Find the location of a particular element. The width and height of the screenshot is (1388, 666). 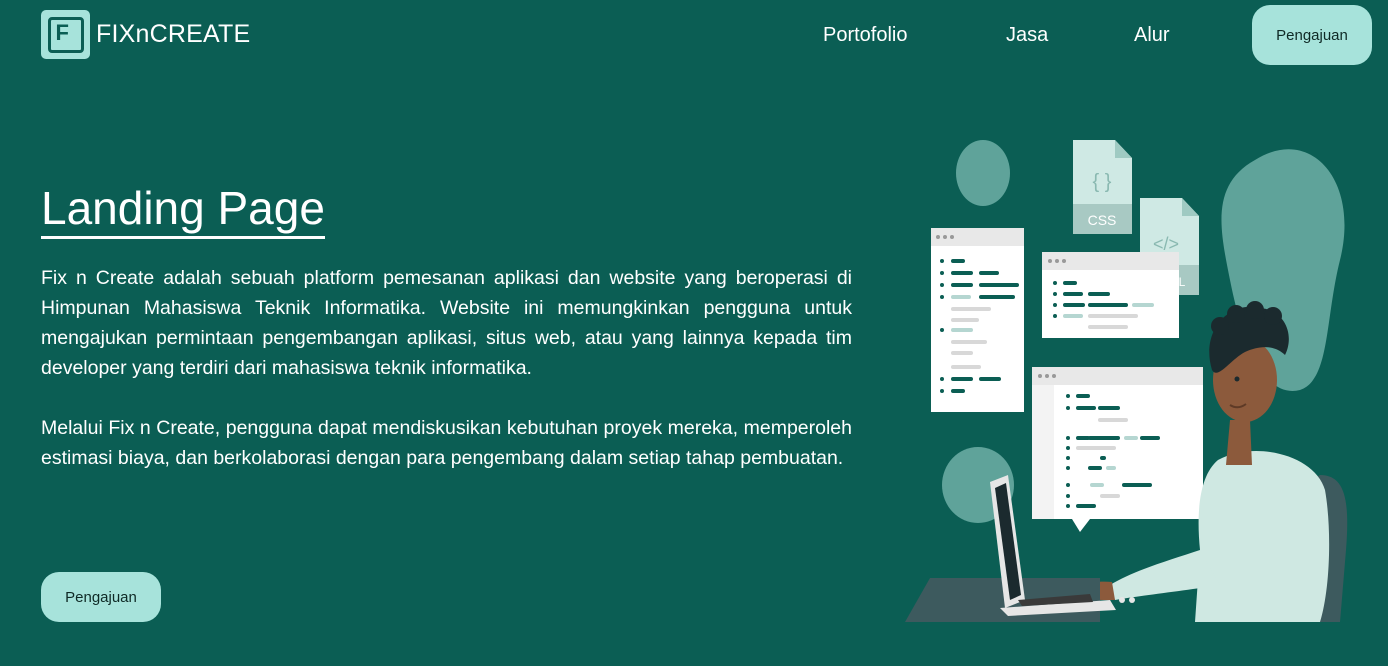

css-file-icon: CSS { } is located at coordinates (1102, 187).